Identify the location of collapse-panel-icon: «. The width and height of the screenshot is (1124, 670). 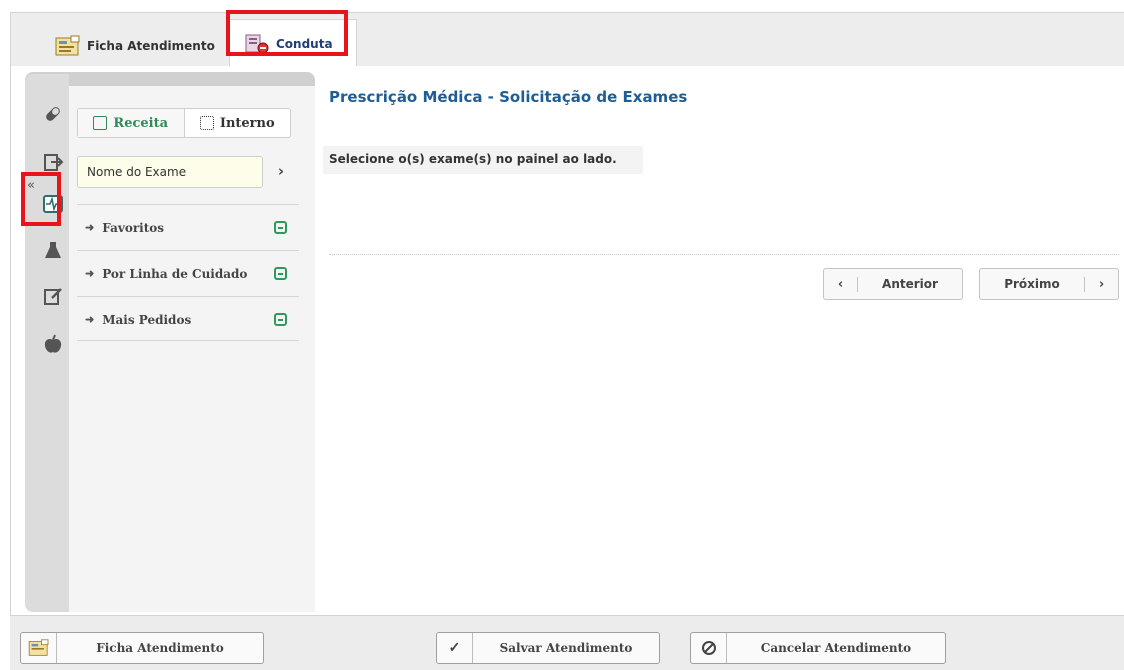
(31, 185).